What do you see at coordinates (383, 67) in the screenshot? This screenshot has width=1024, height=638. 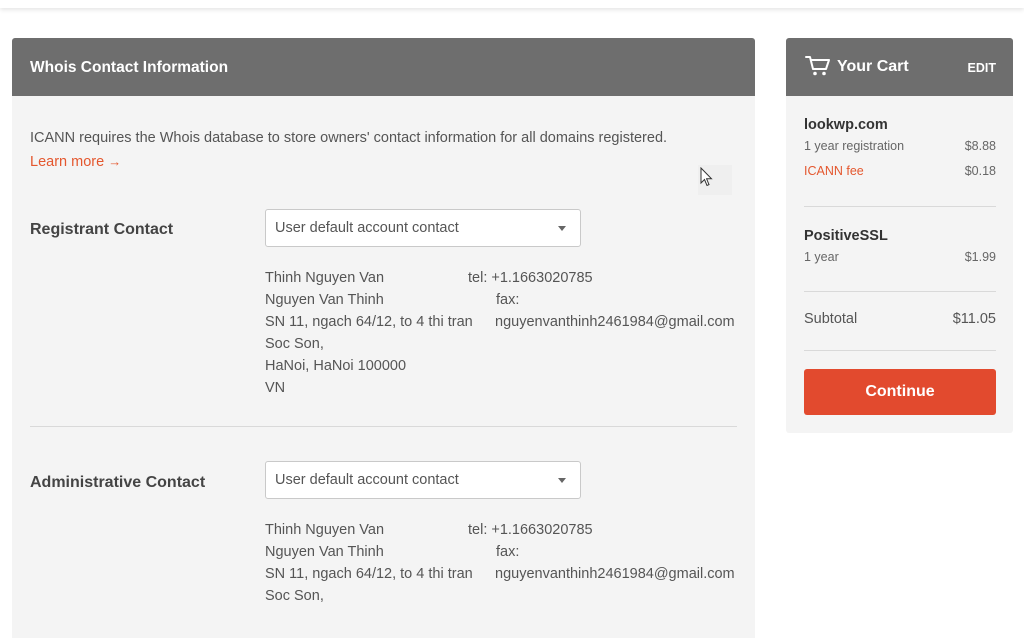 I see `whois-panel-title: Whois Contact Information` at bounding box center [383, 67].